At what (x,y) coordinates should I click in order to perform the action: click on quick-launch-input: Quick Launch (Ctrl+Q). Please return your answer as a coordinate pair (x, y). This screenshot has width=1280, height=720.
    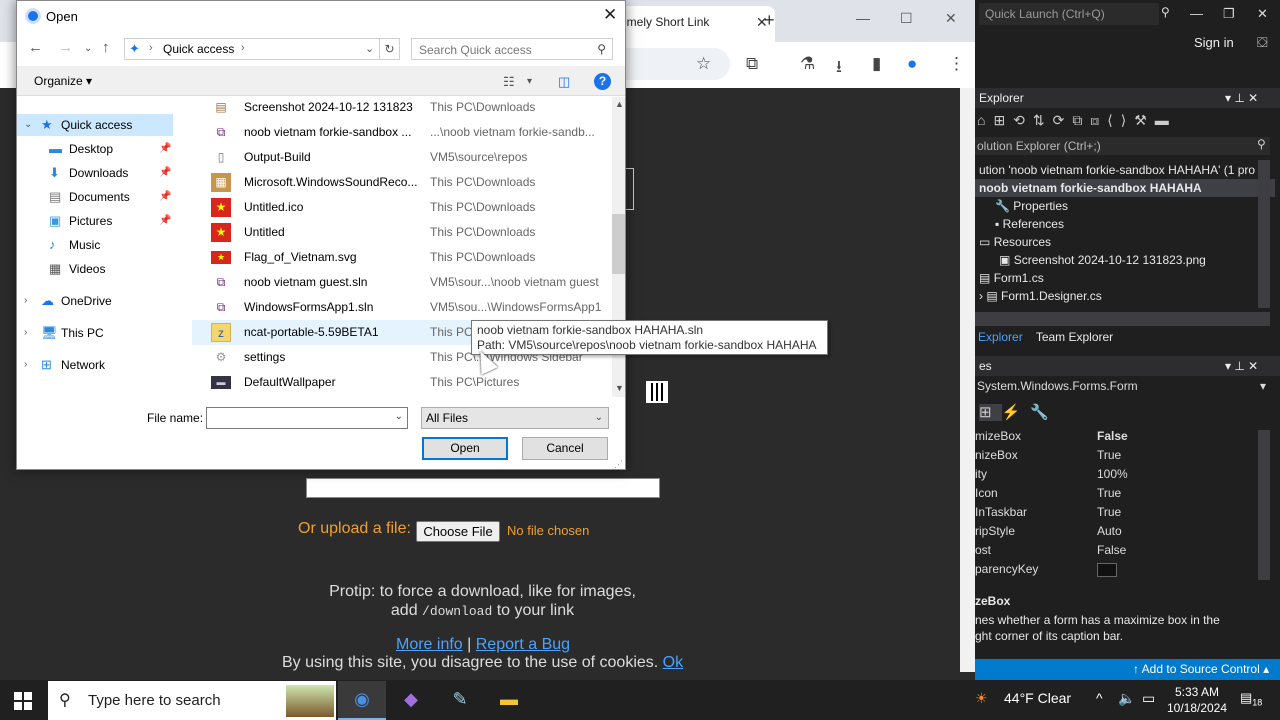
    Looking at the image, I should click on (1069, 14).